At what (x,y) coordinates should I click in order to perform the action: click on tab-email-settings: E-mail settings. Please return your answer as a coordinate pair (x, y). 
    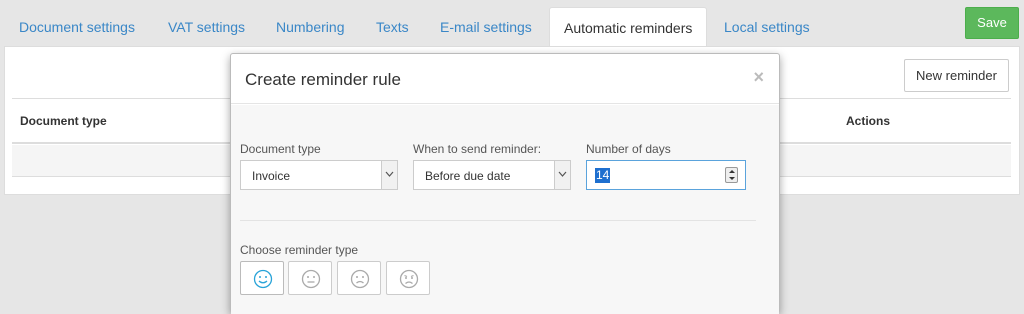
    Looking at the image, I should click on (486, 26).